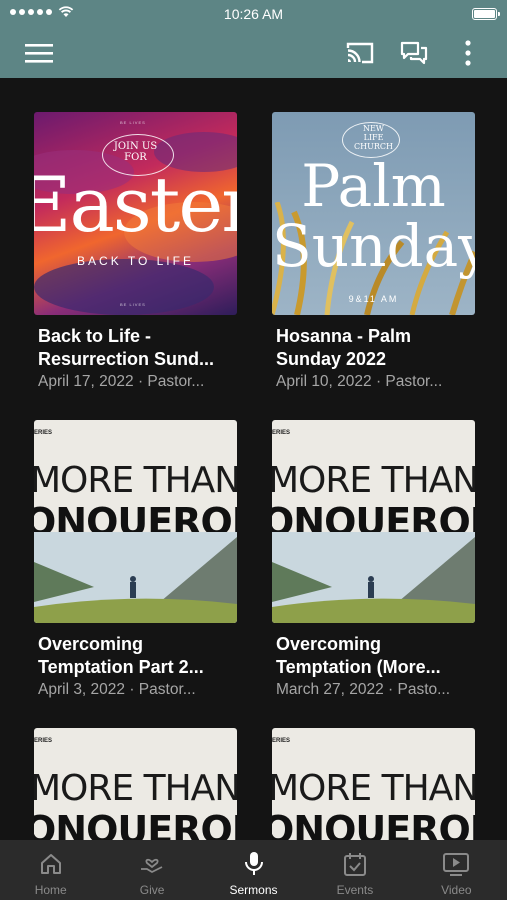 This screenshot has width=507, height=900. Describe the element at coordinates (50, 890) in the screenshot. I see `tab-label: Home` at that location.